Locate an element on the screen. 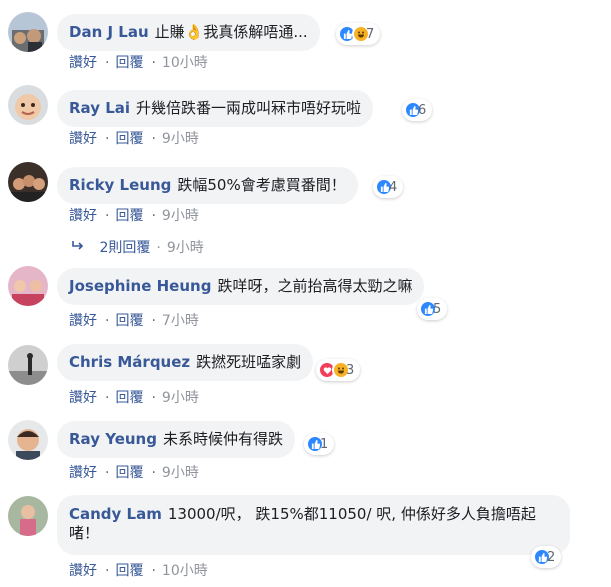 This screenshot has width=611, height=587. view-replies-link: 2則回覆 · 9小時 is located at coordinates (137, 247).